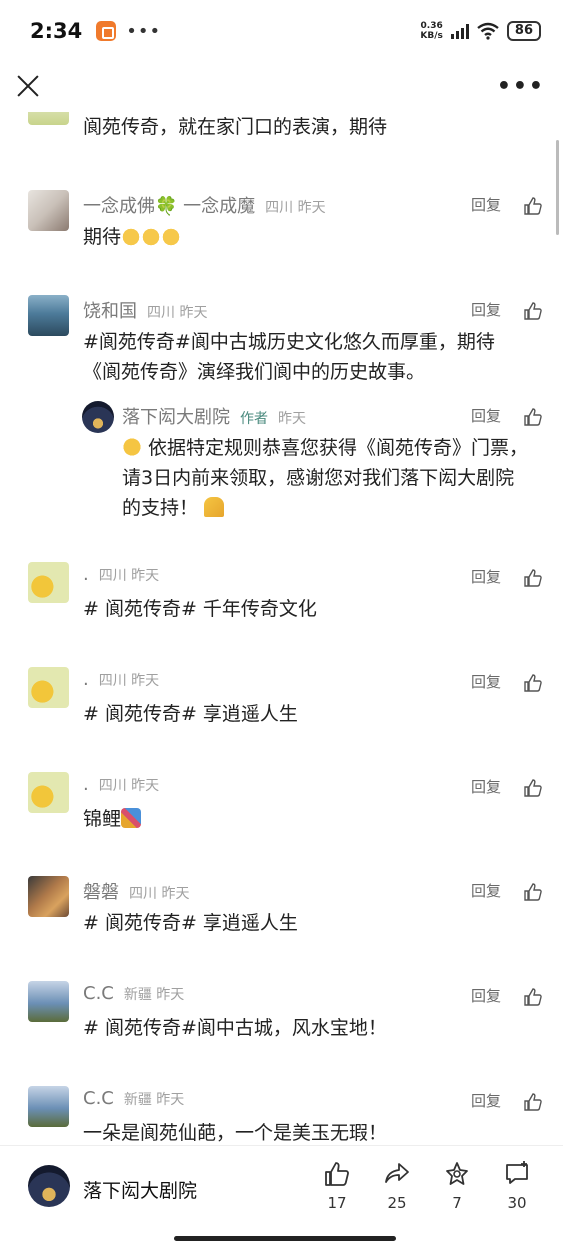 This screenshot has width=563, height=1250. I want to click on username: 磐磐, so click(101, 891).